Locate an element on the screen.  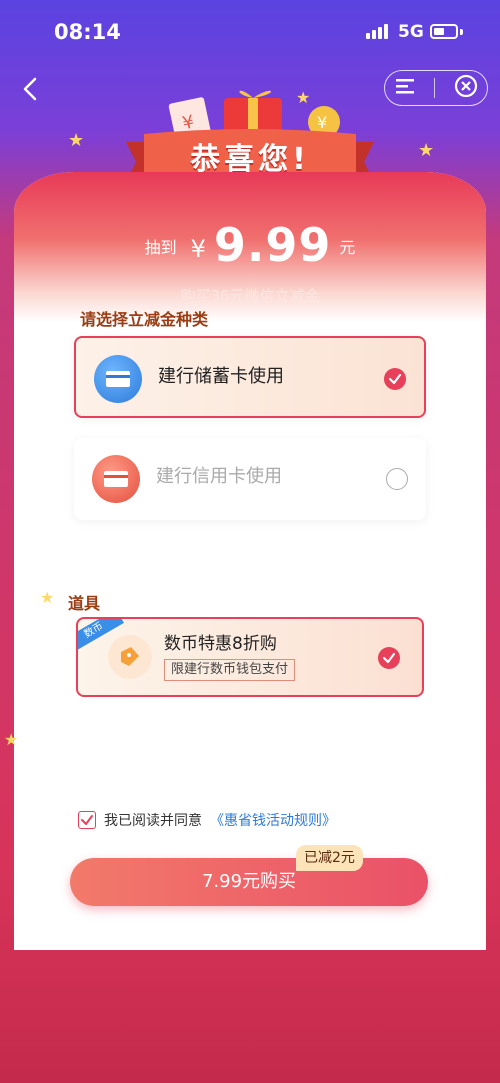
section-title-props: 道具 is located at coordinates (84, 603).